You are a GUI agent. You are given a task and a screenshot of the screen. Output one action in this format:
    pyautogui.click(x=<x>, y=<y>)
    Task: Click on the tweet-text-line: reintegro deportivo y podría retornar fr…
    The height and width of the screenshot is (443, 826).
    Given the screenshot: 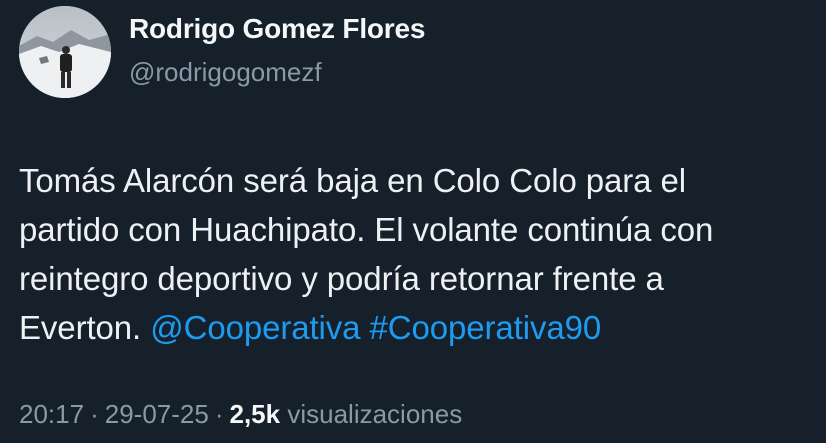 What is the action you would take?
    pyautogui.click(x=341, y=278)
    